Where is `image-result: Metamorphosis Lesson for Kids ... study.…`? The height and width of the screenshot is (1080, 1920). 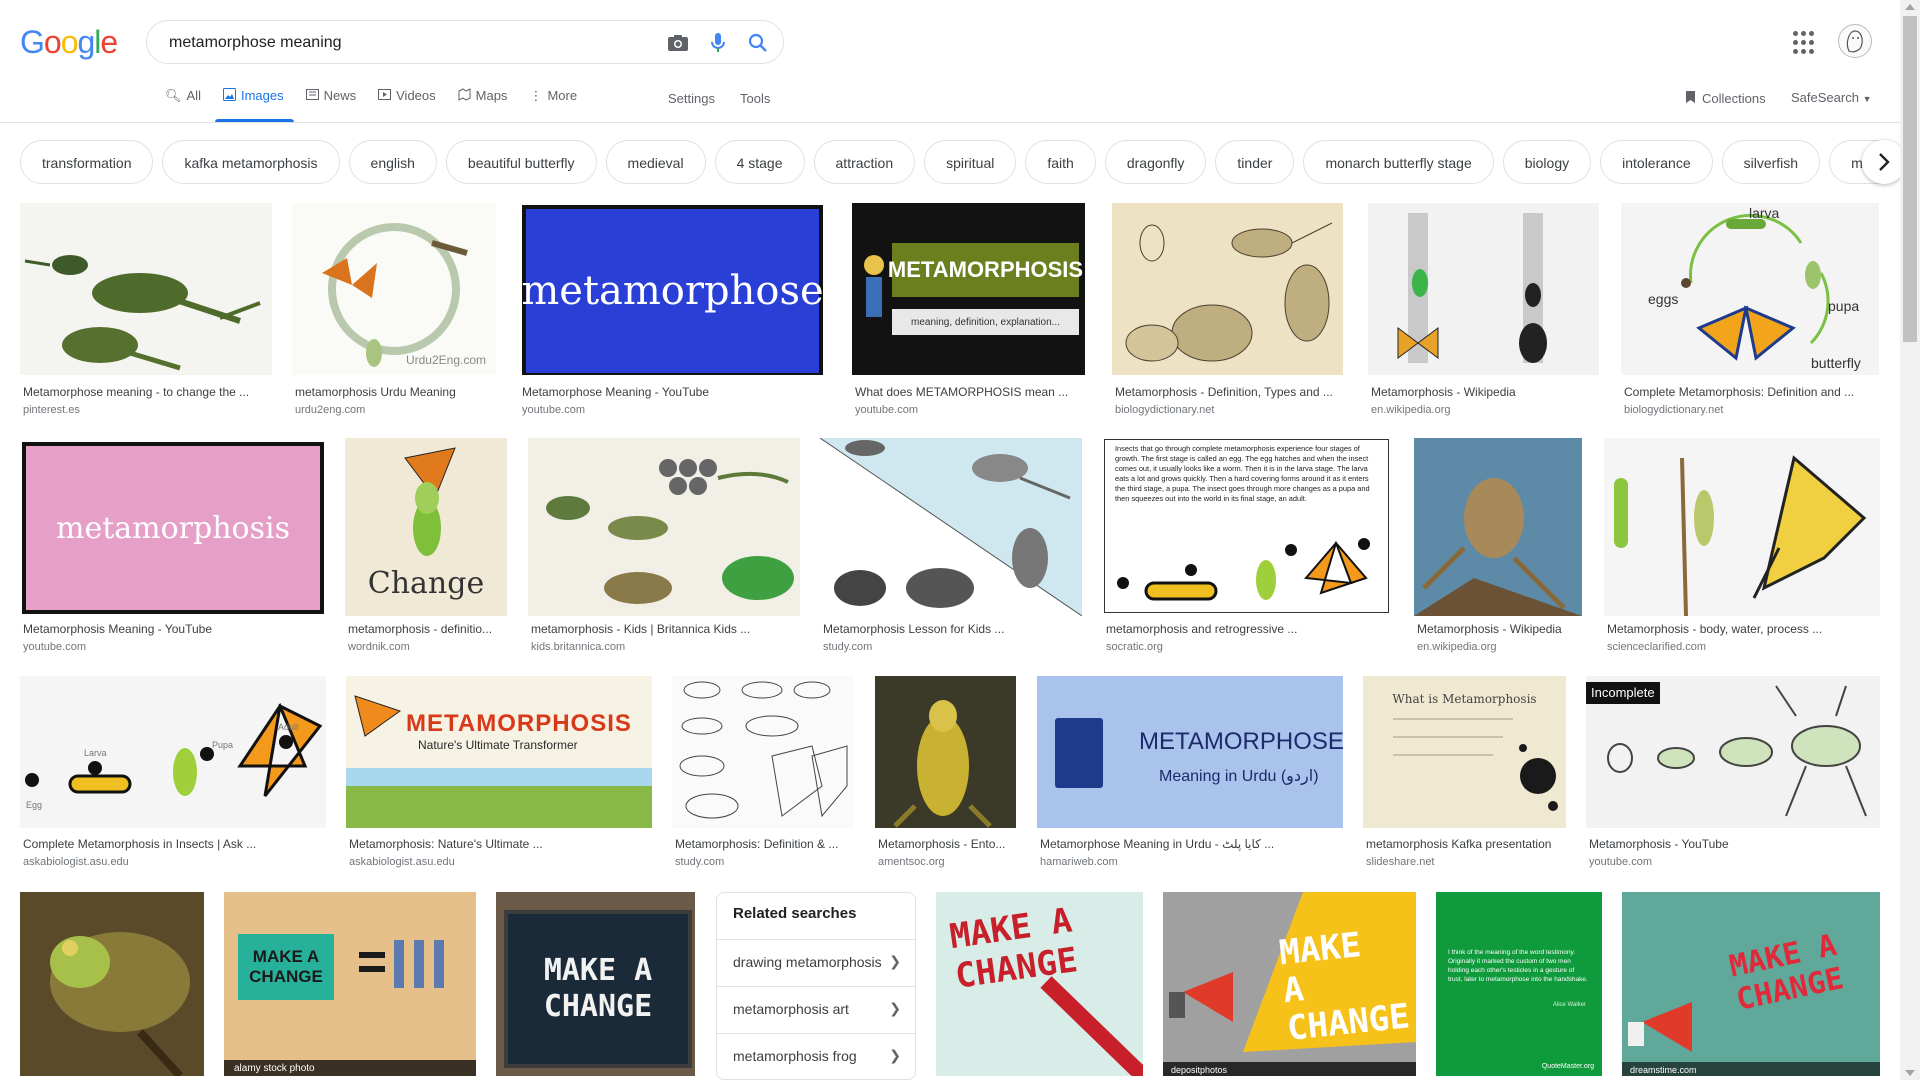 image-result: Metamorphosis Lesson for Kids ... study.… is located at coordinates (951, 548).